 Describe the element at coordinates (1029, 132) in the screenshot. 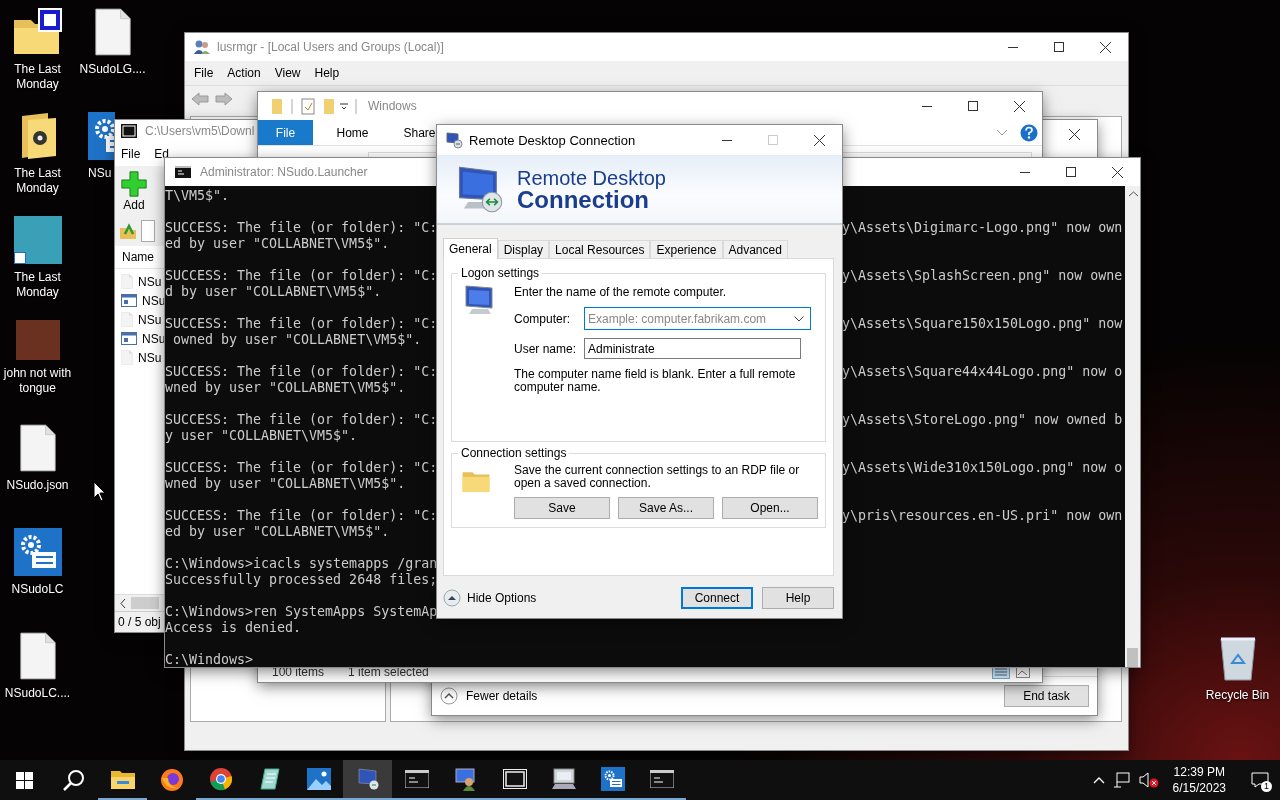

I see `help-icon` at that location.